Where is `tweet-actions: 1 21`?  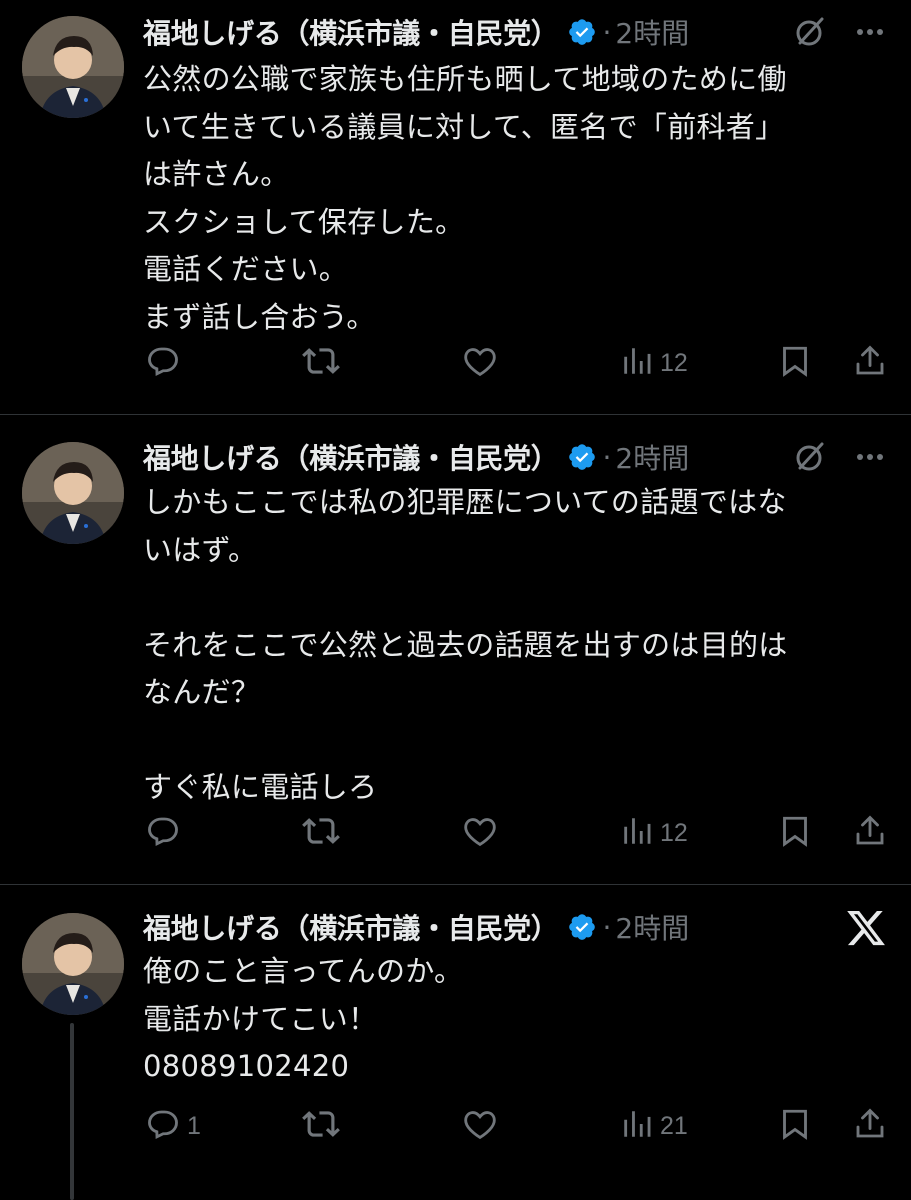
tweet-actions: 1 21 is located at coordinates (455, 1126).